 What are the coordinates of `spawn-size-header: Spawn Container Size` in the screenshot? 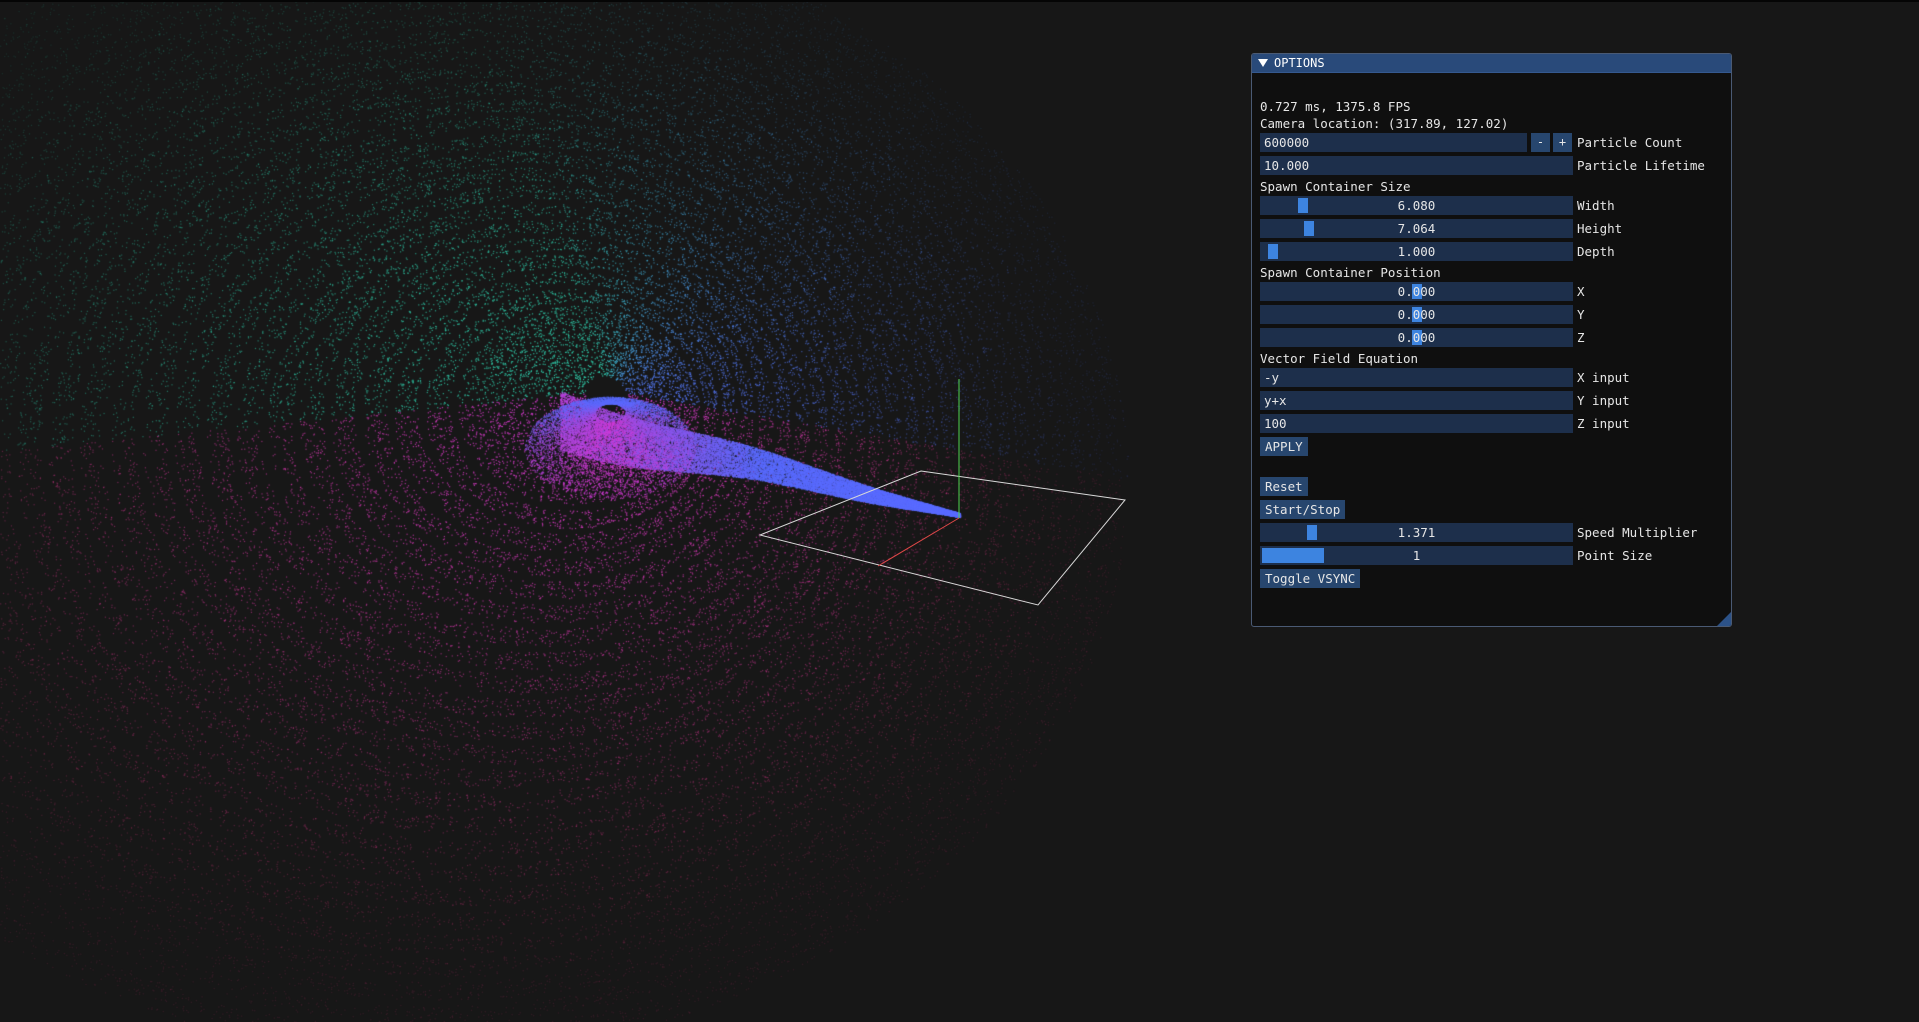 It's located at (1335, 186).